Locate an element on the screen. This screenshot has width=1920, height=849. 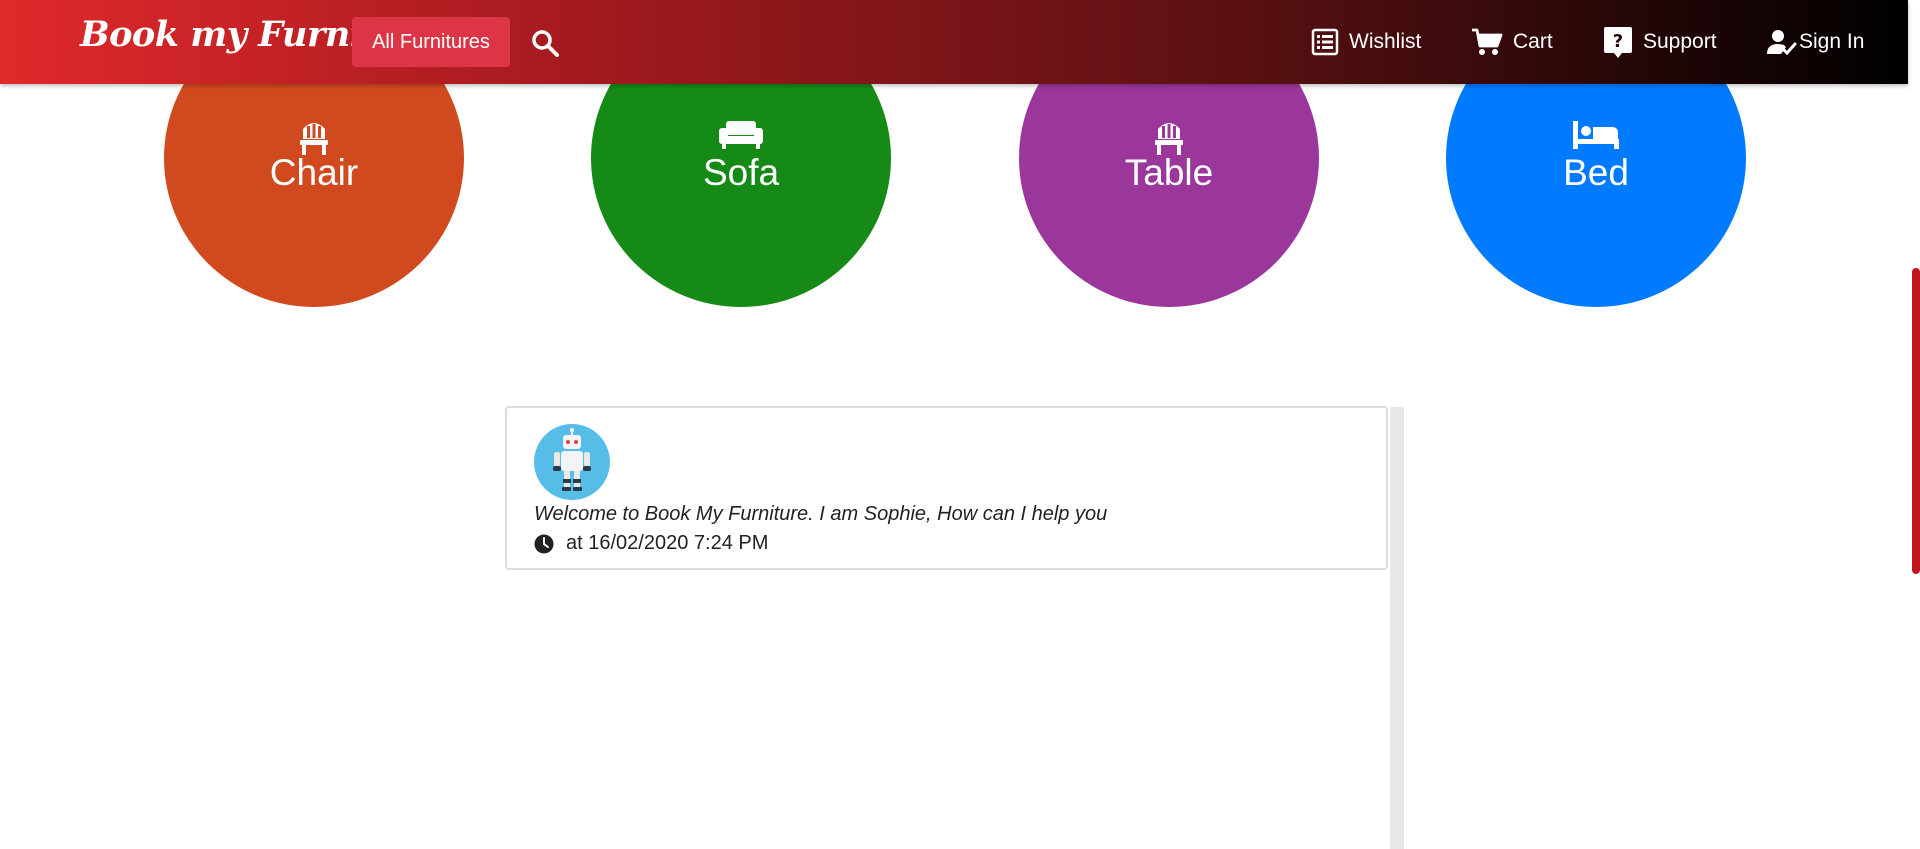
nav-cart: Cart is located at coordinates (1512, 42).